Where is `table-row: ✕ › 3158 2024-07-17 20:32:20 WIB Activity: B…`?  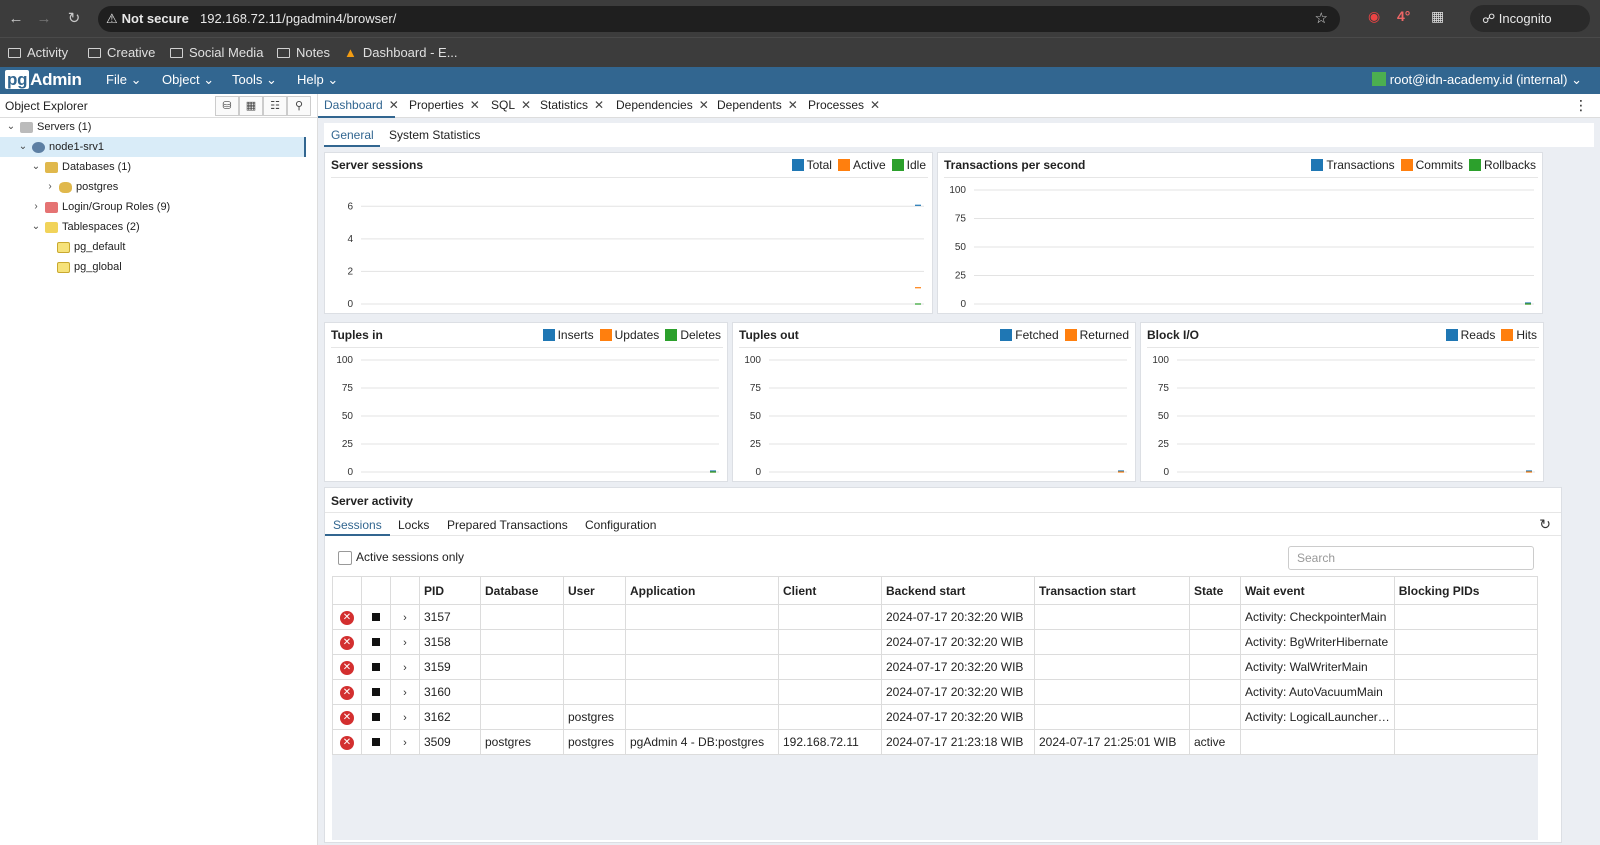 table-row: ✕ › 3158 2024-07-17 20:32:20 WIB Activity: B… is located at coordinates (935, 642).